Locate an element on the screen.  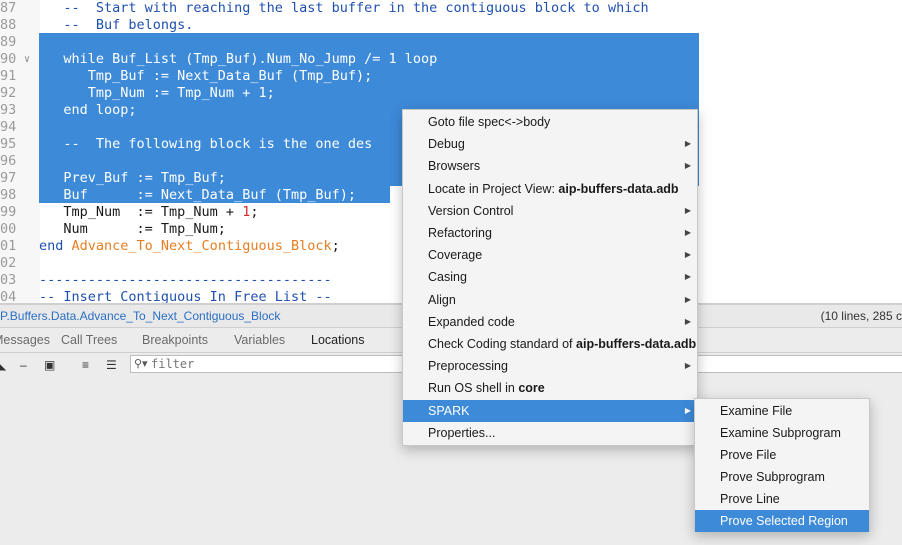
line-number: 89 is located at coordinates (8, 42).